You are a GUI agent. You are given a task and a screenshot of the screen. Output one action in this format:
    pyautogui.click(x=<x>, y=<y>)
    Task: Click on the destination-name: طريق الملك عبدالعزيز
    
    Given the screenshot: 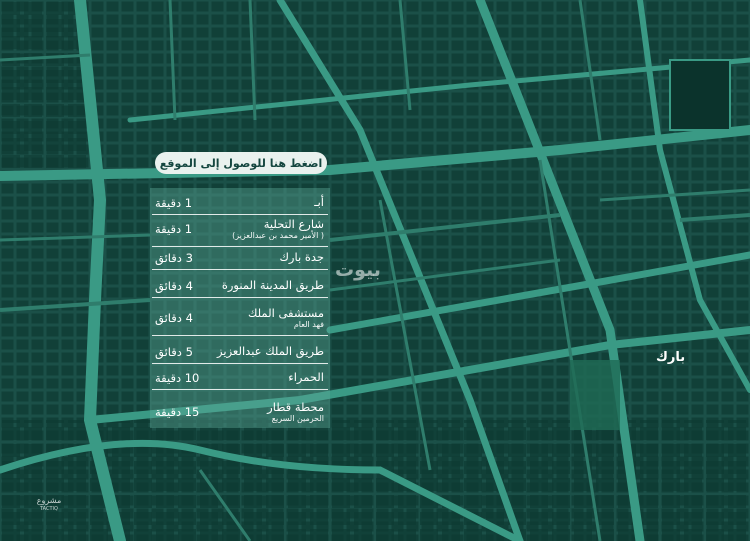 What is the action you would take?
    pyautogui.click(x=273, y=351)
    